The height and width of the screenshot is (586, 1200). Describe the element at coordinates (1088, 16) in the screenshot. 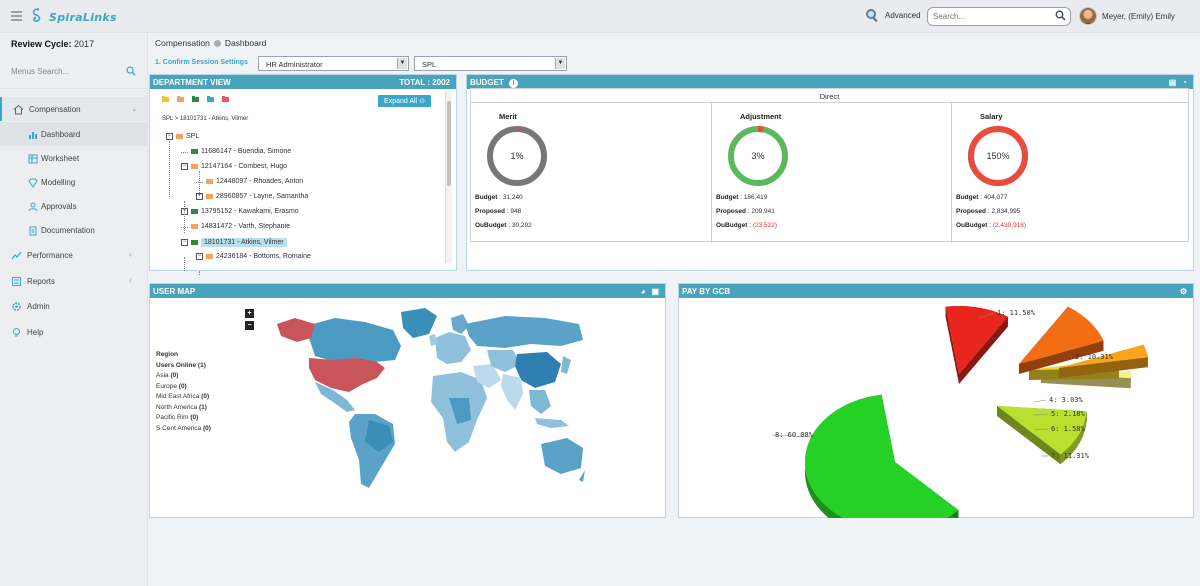

I see `avatar` at that location.